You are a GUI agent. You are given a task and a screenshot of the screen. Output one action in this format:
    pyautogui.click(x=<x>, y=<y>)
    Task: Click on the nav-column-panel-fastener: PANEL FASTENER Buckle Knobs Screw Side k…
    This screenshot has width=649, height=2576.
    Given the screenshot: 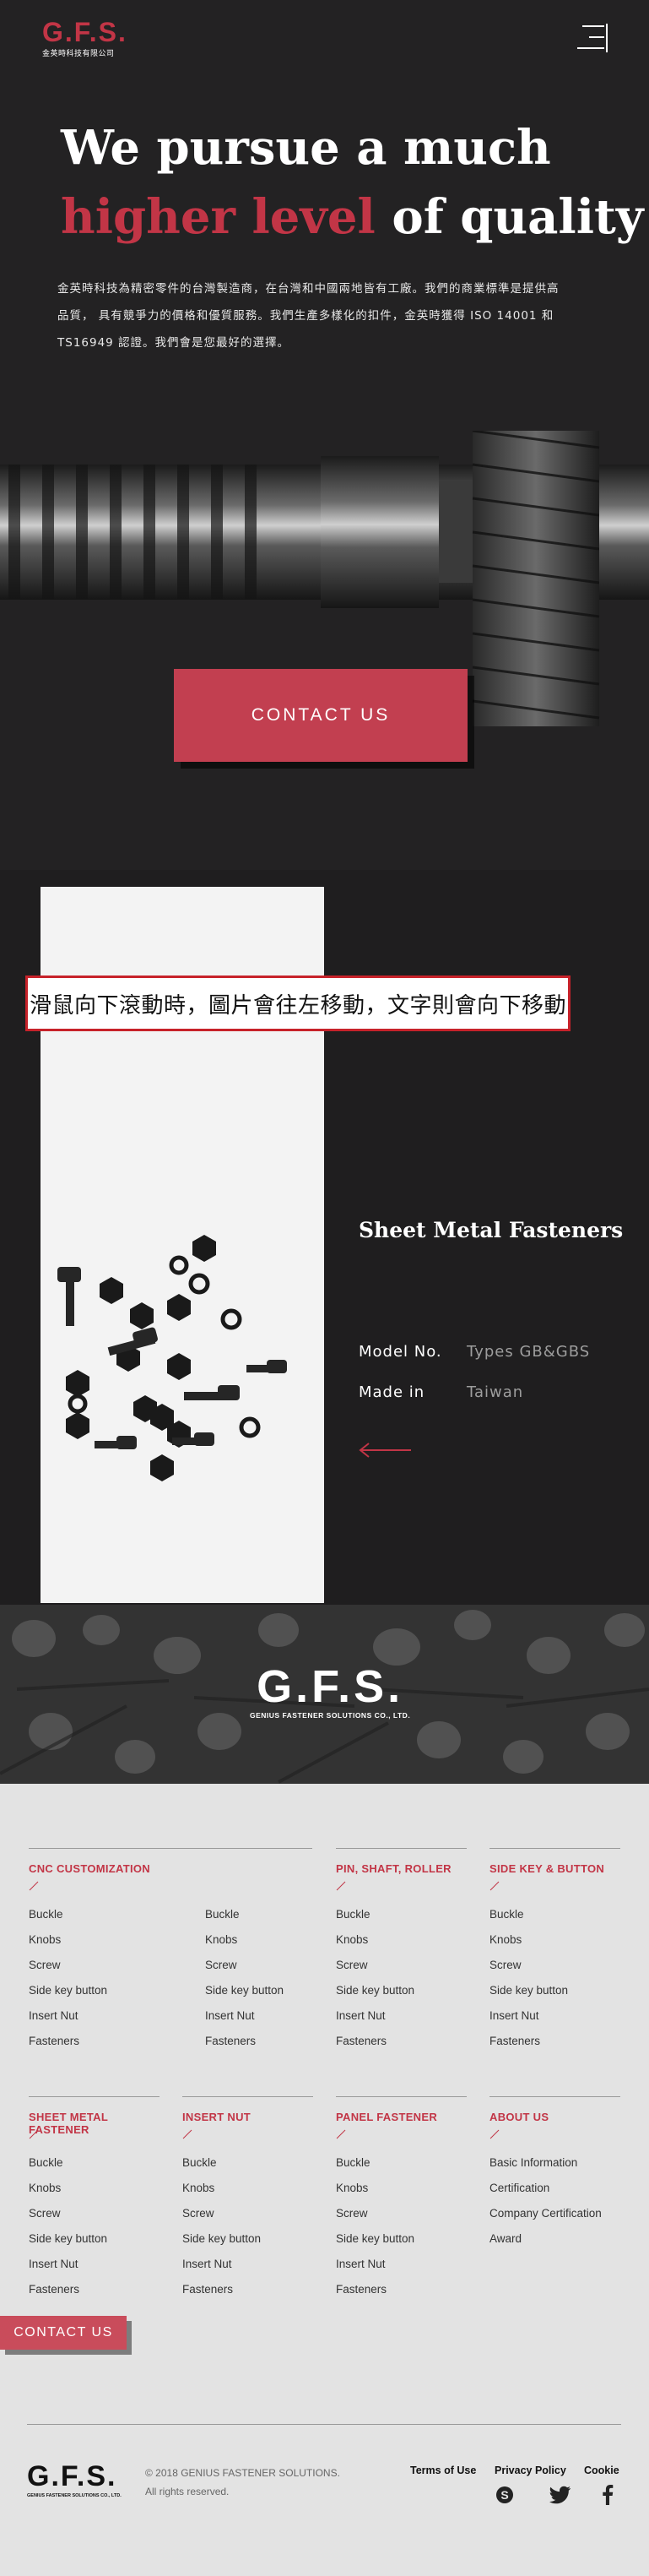 What is the action you would take?
    pyautogui.click(x=401, y=2201)
    